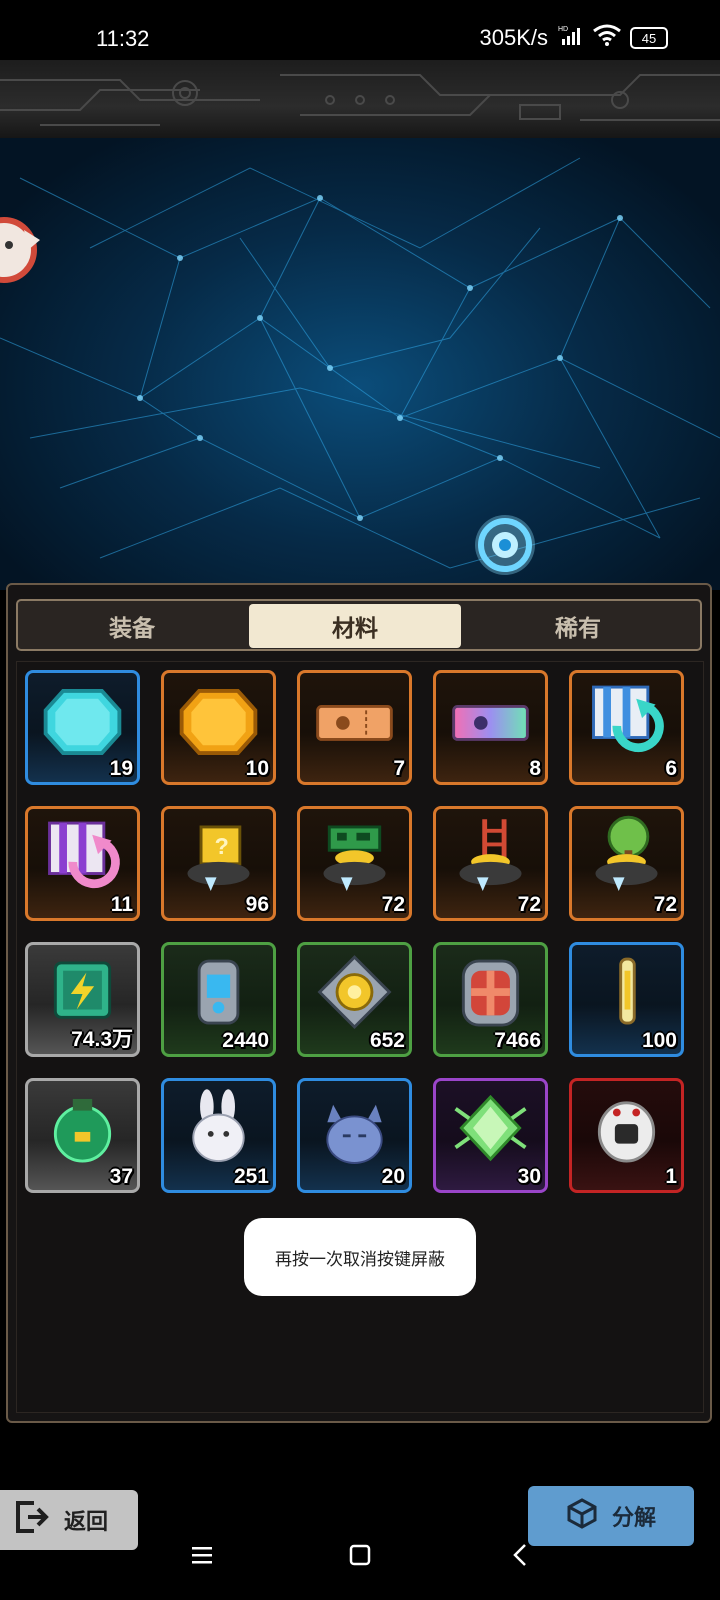 Image resolution: width=720 pixels, height=1600 pixels. I want to click on signal-icon: HD, so click(571, 38).